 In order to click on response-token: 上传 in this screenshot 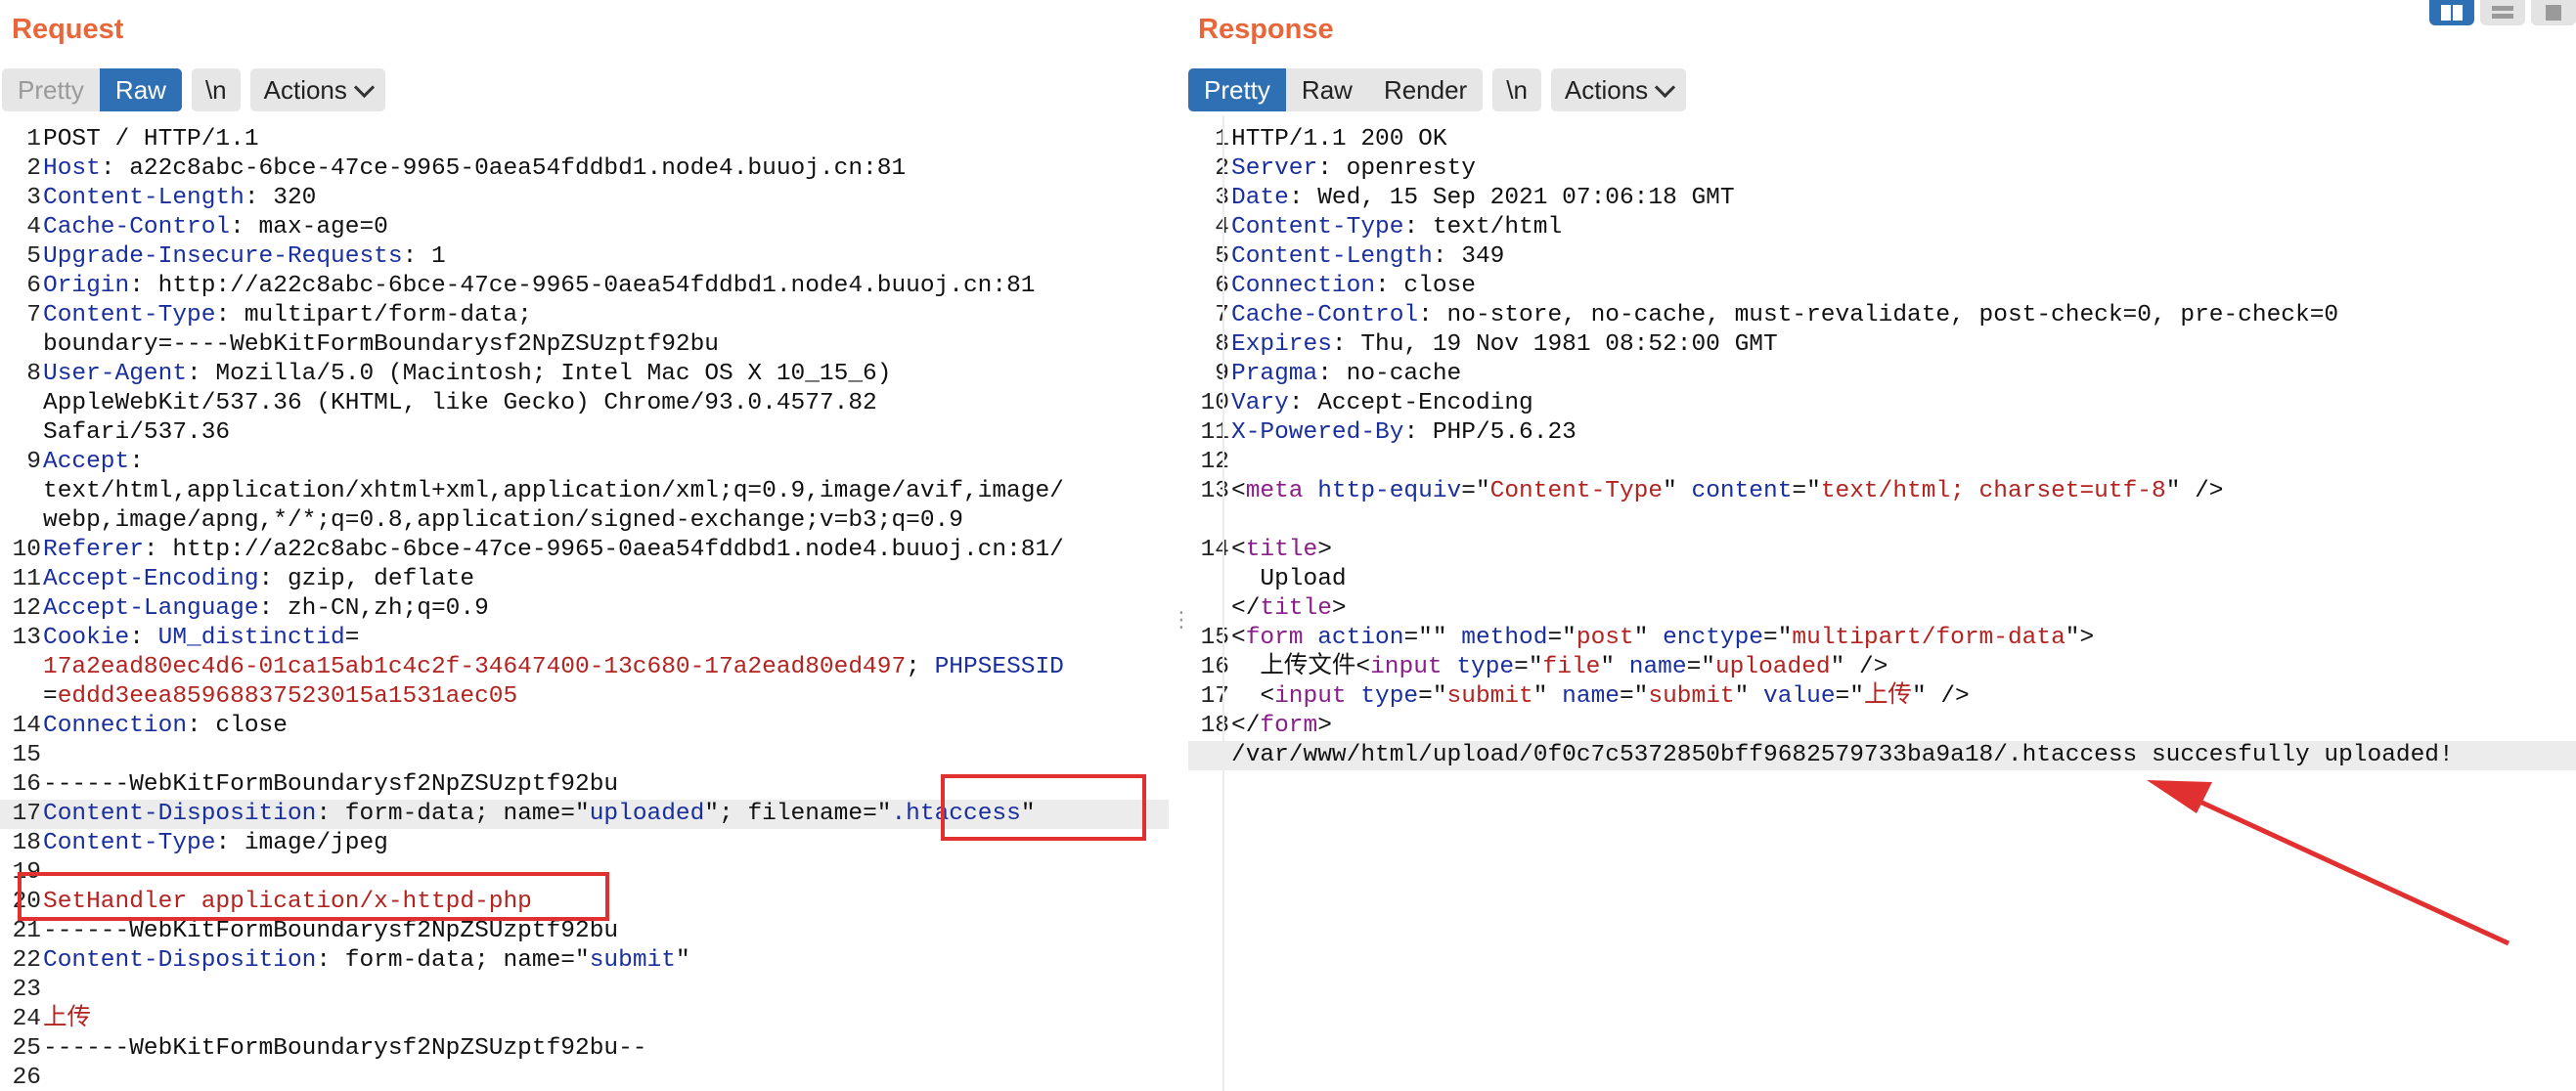, I will do `click(1888, 696)`.